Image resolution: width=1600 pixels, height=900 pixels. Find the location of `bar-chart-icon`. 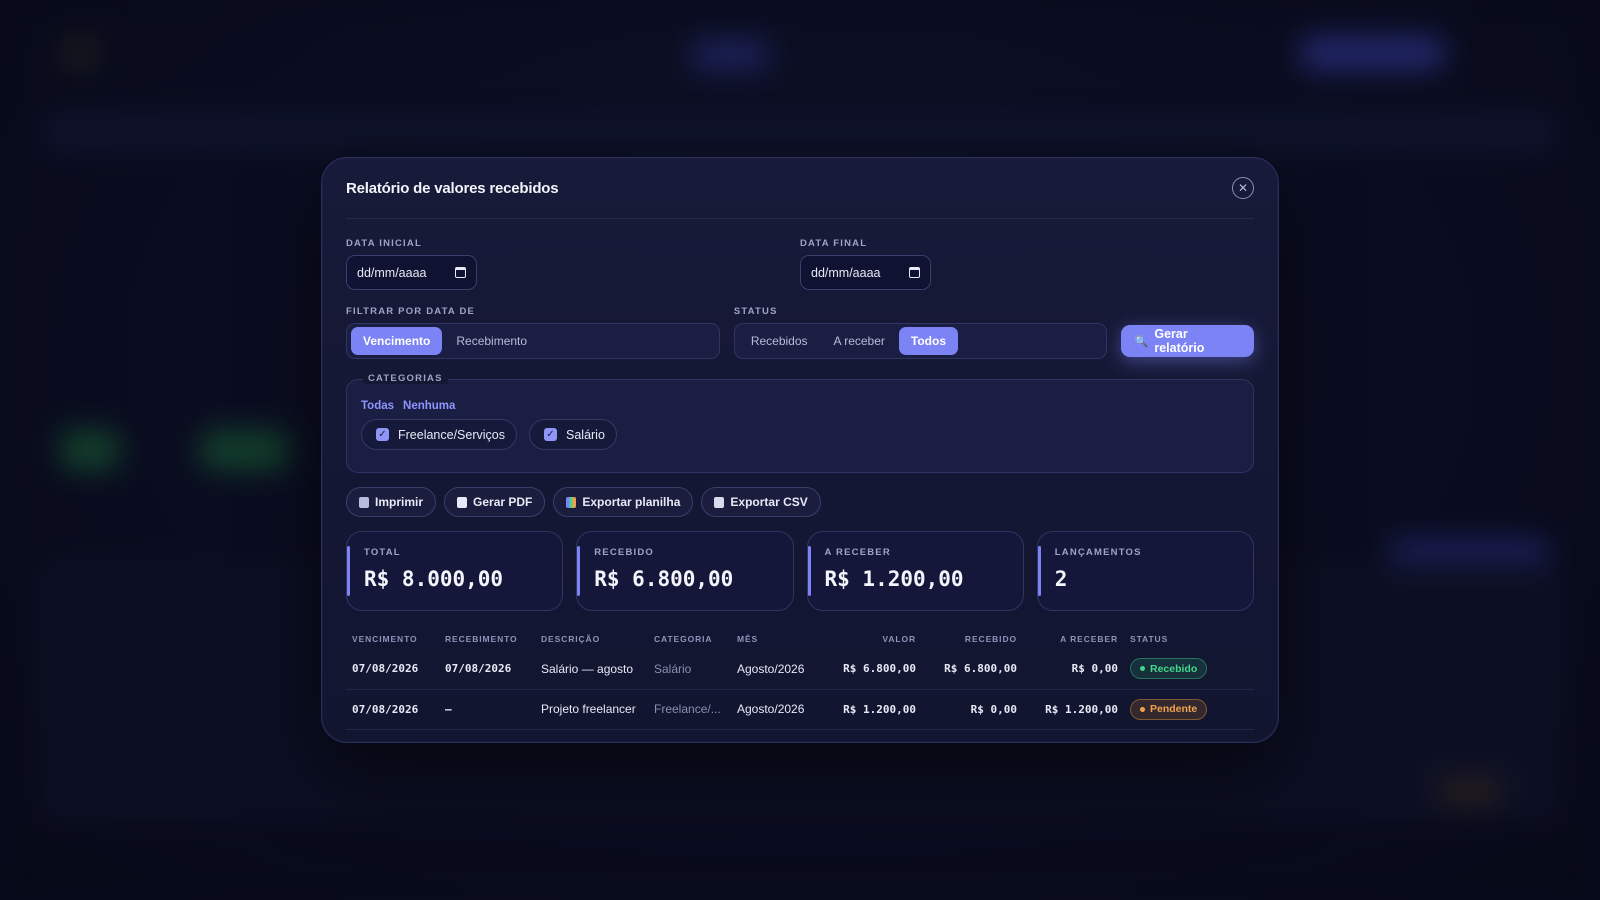

bar-chart-icon is located at coordinates (571, 502).